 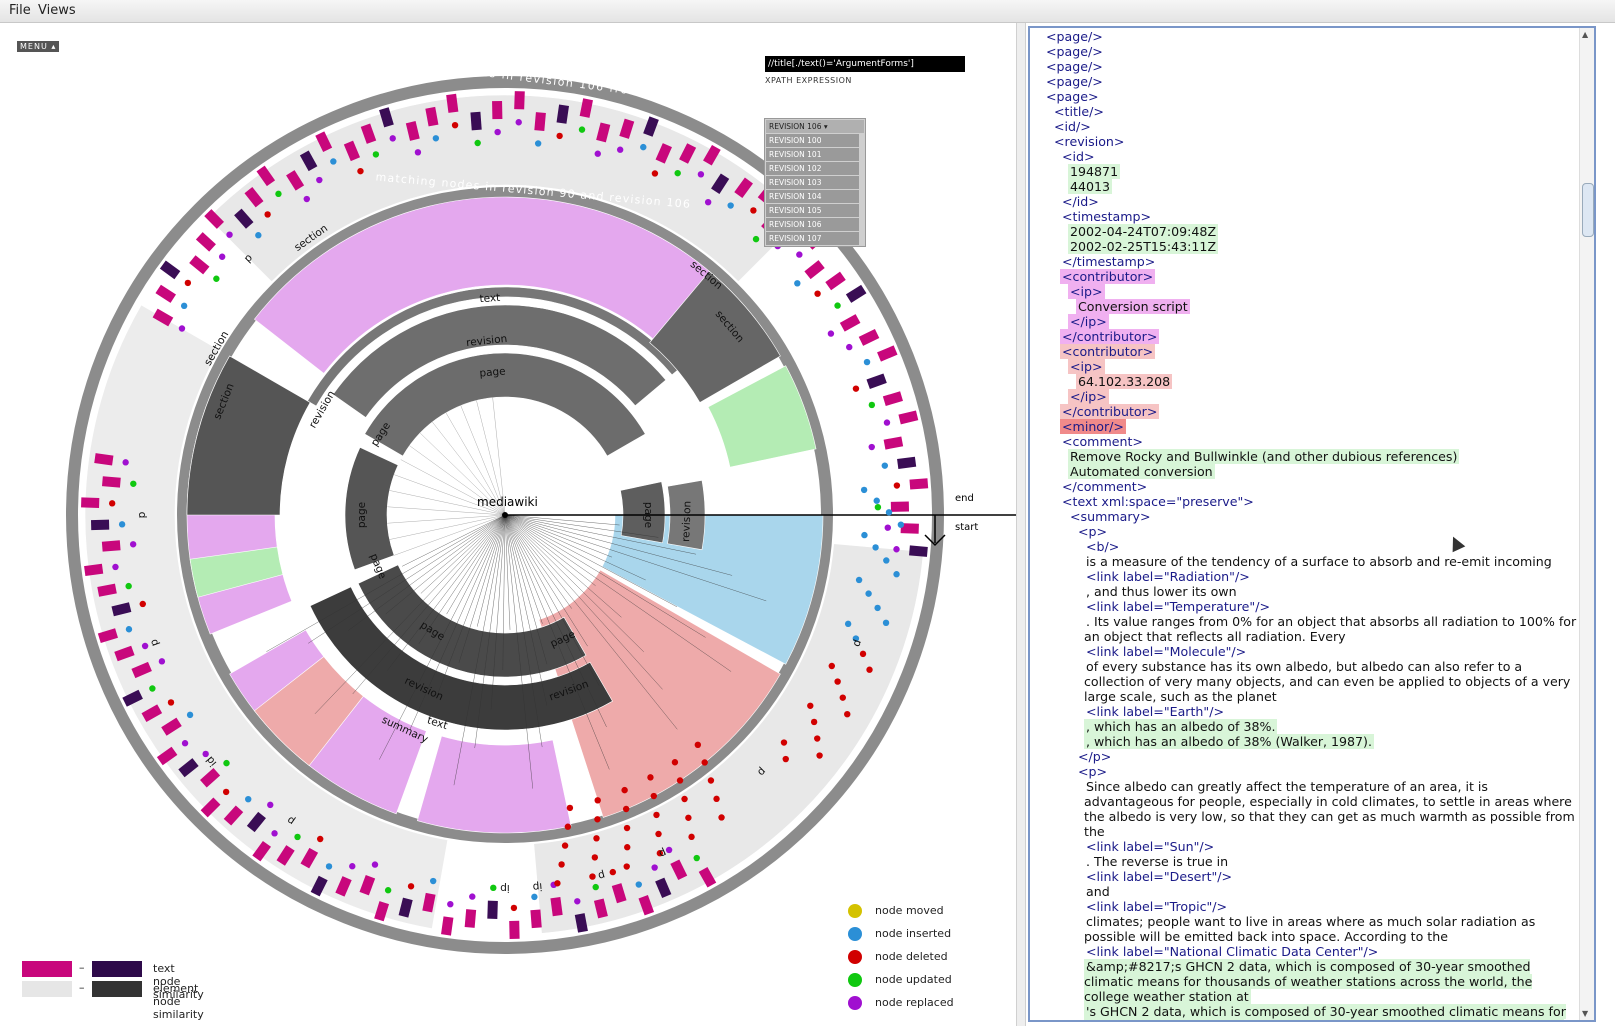 What do you see at coordinates (1102, 441) in the screenshot?
I see `xml-line-text: <comment>` at bounding box center [1102, 441].